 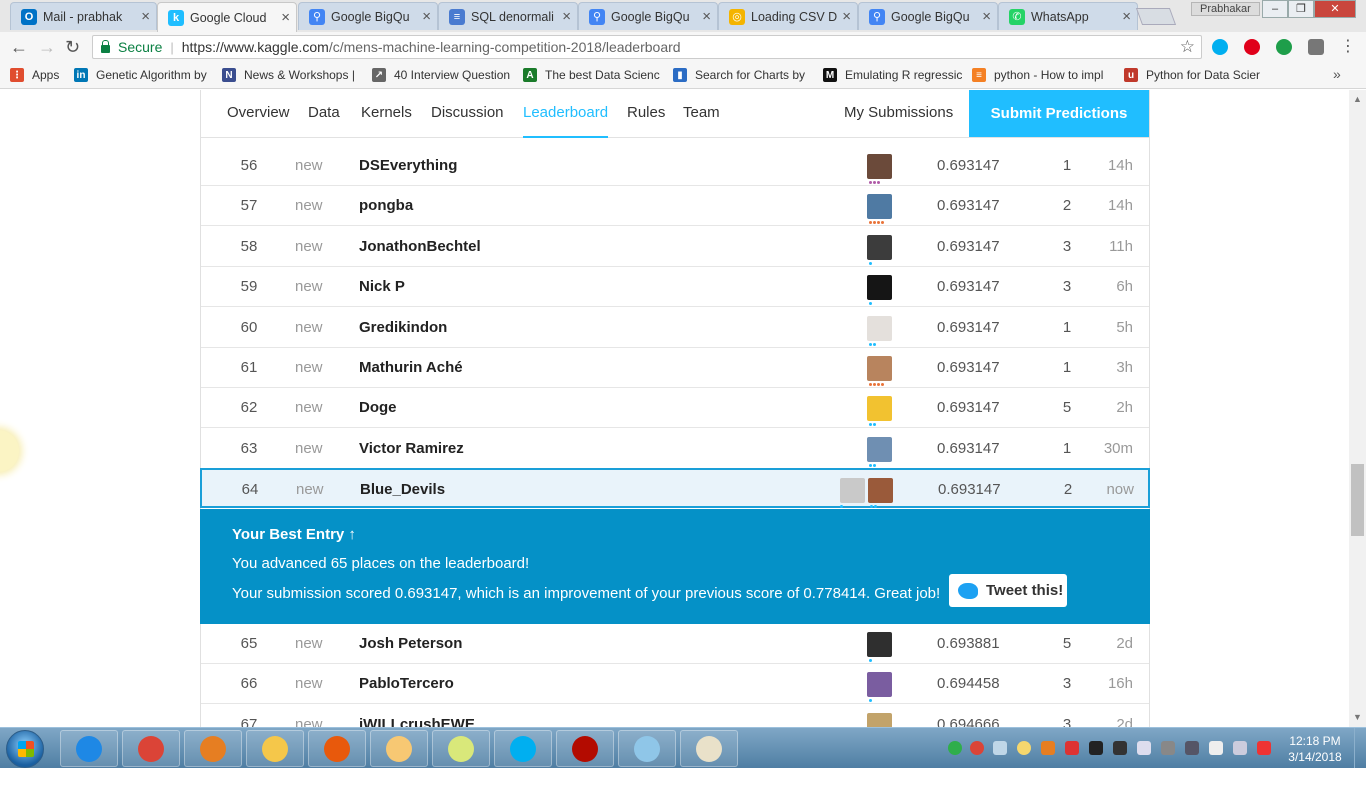 What do you see at coordinates (34, 75) in the screenshot?
I see `bookmark-item: ⋮ Apps` at bounding box center [34, 75].